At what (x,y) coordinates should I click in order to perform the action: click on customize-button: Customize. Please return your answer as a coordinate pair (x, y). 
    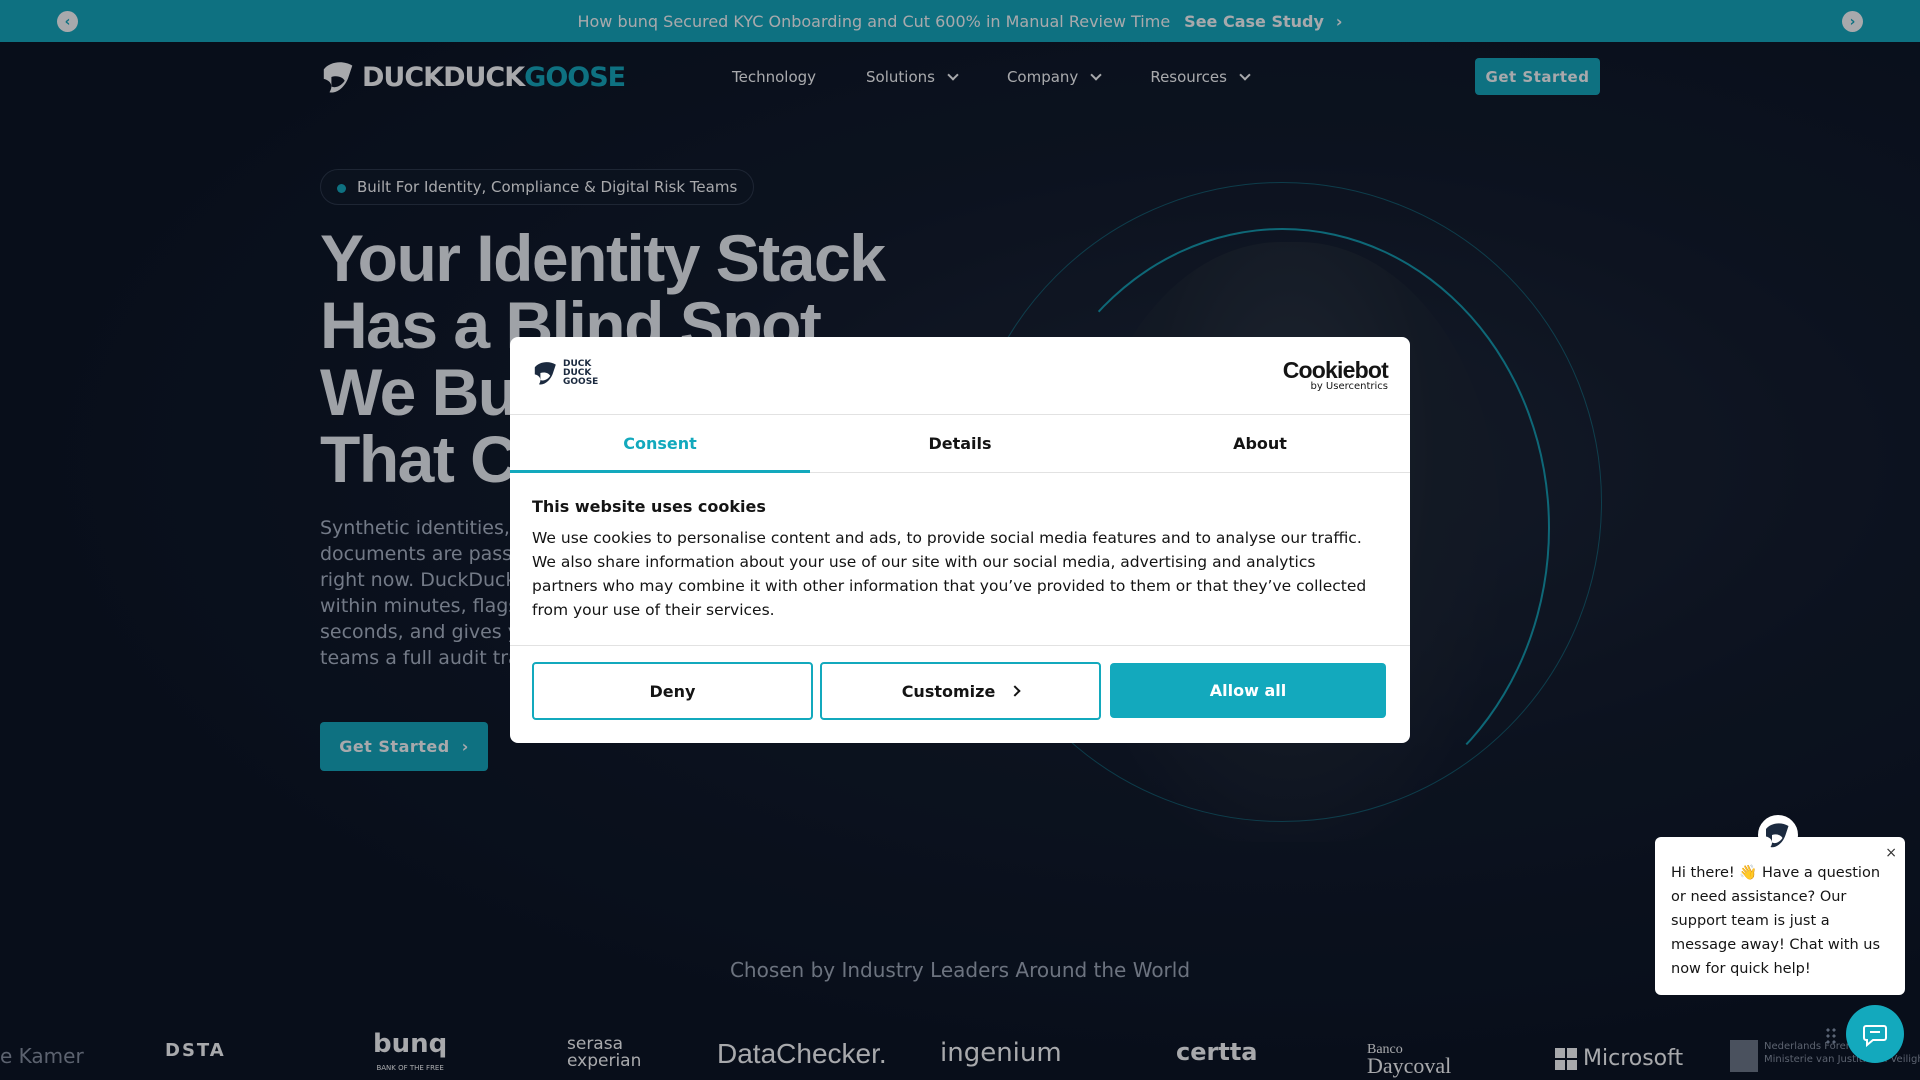
    Looking at the image, I should click on (960, 691).